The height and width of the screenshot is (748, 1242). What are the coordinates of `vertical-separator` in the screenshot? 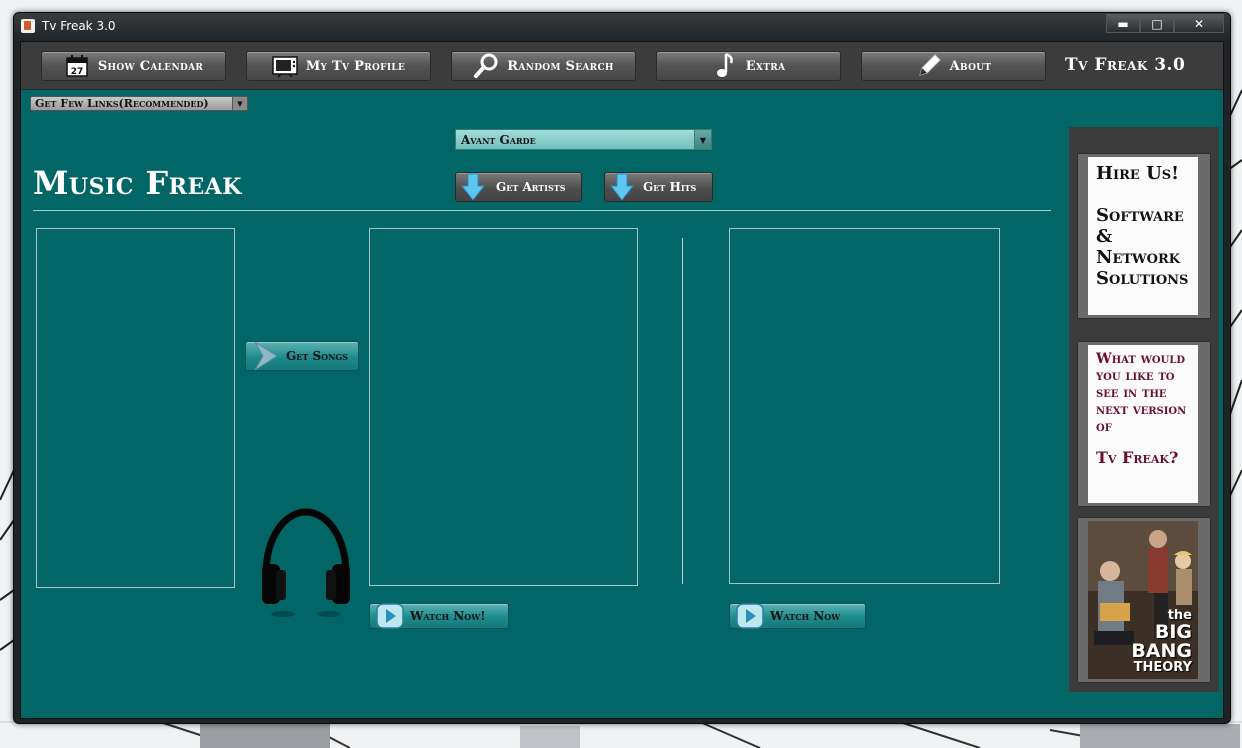 It's located at (682, 411).